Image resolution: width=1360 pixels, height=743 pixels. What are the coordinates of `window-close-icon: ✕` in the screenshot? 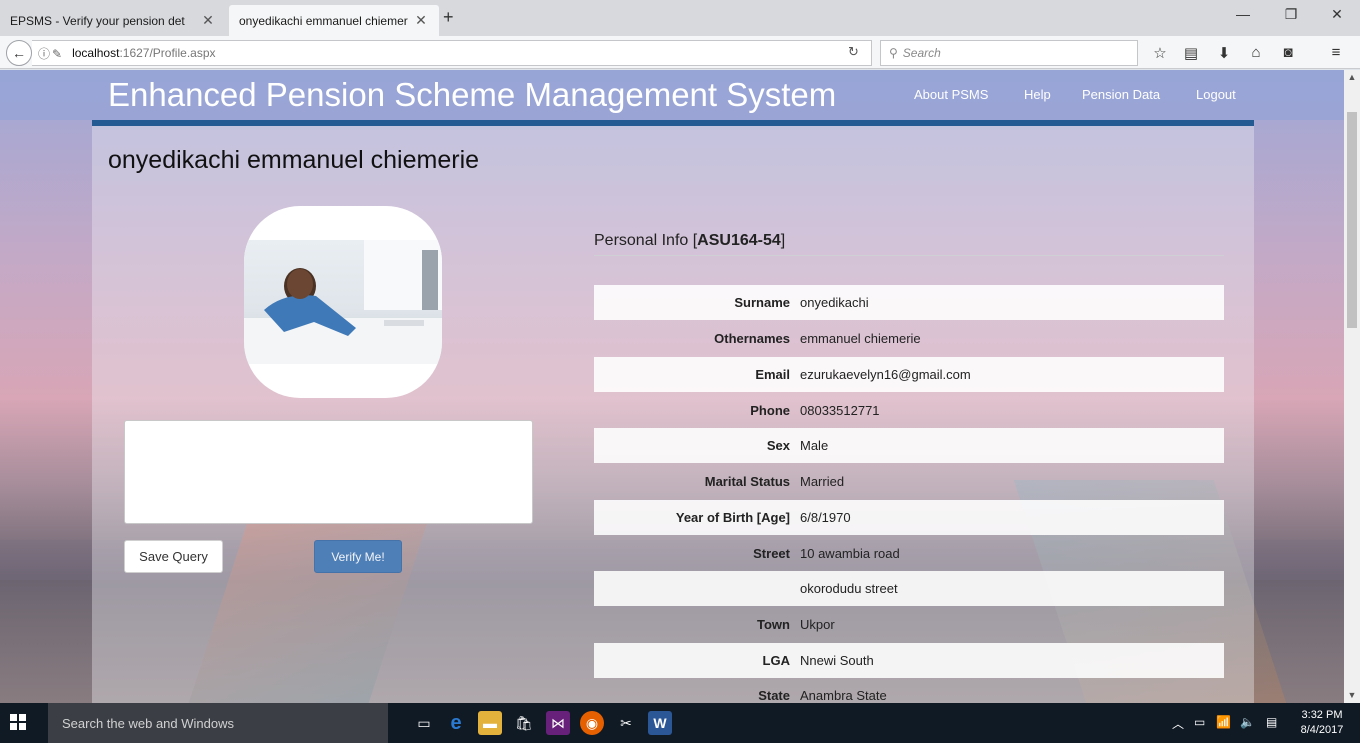 It's located at (1337, 14).